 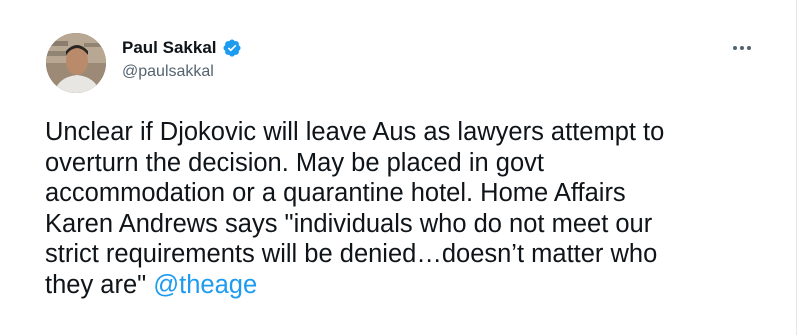 What do you see at coordinates (232, 48) in the screenshot?
I see `verified-badge-icon` at bounding box center [232, 48].